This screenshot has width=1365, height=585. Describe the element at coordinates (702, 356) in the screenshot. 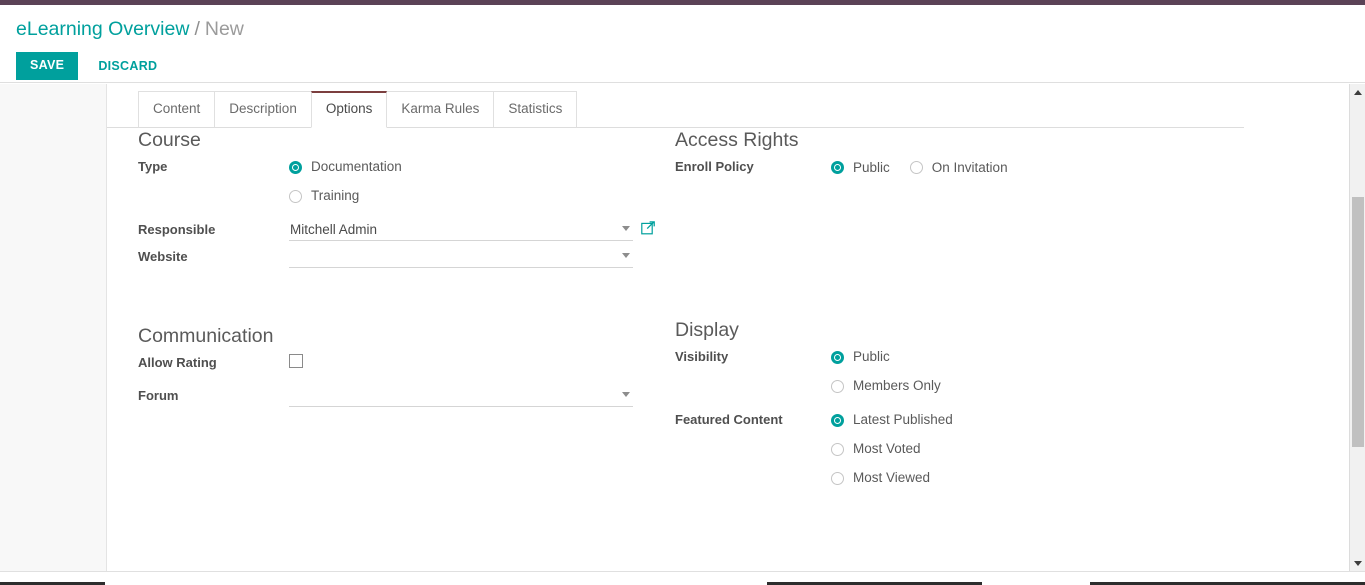

I see `field-visibility-label: Visibility` at that location.